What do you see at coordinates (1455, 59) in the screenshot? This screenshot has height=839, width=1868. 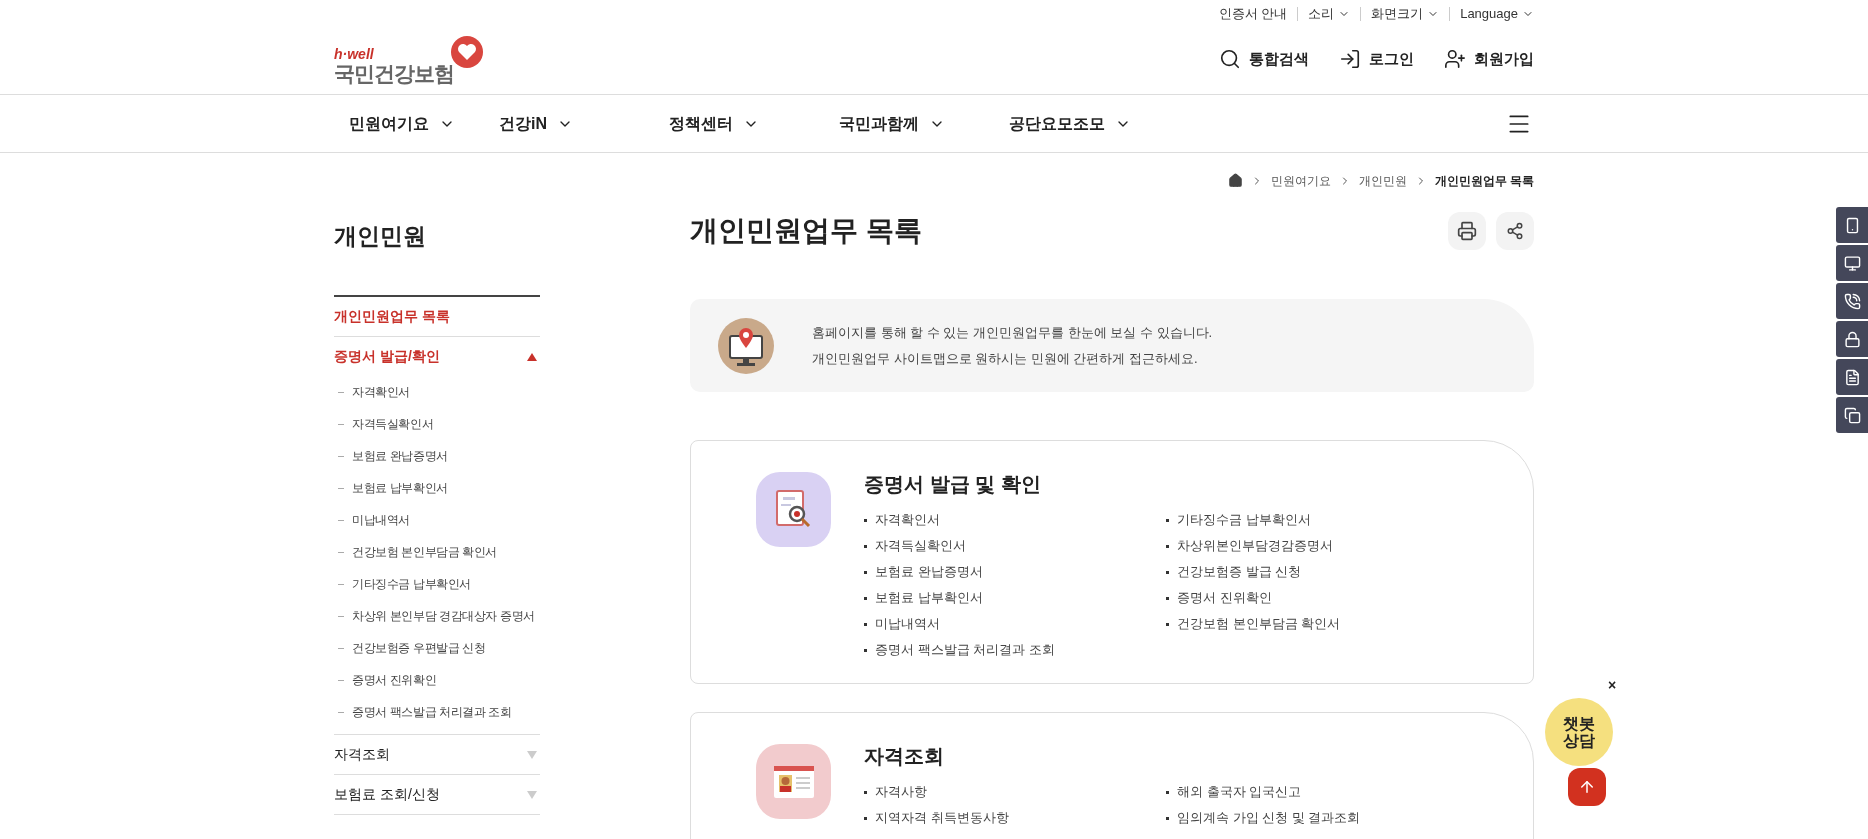 I see `signup-icon` at bounding box center [1455, 59].